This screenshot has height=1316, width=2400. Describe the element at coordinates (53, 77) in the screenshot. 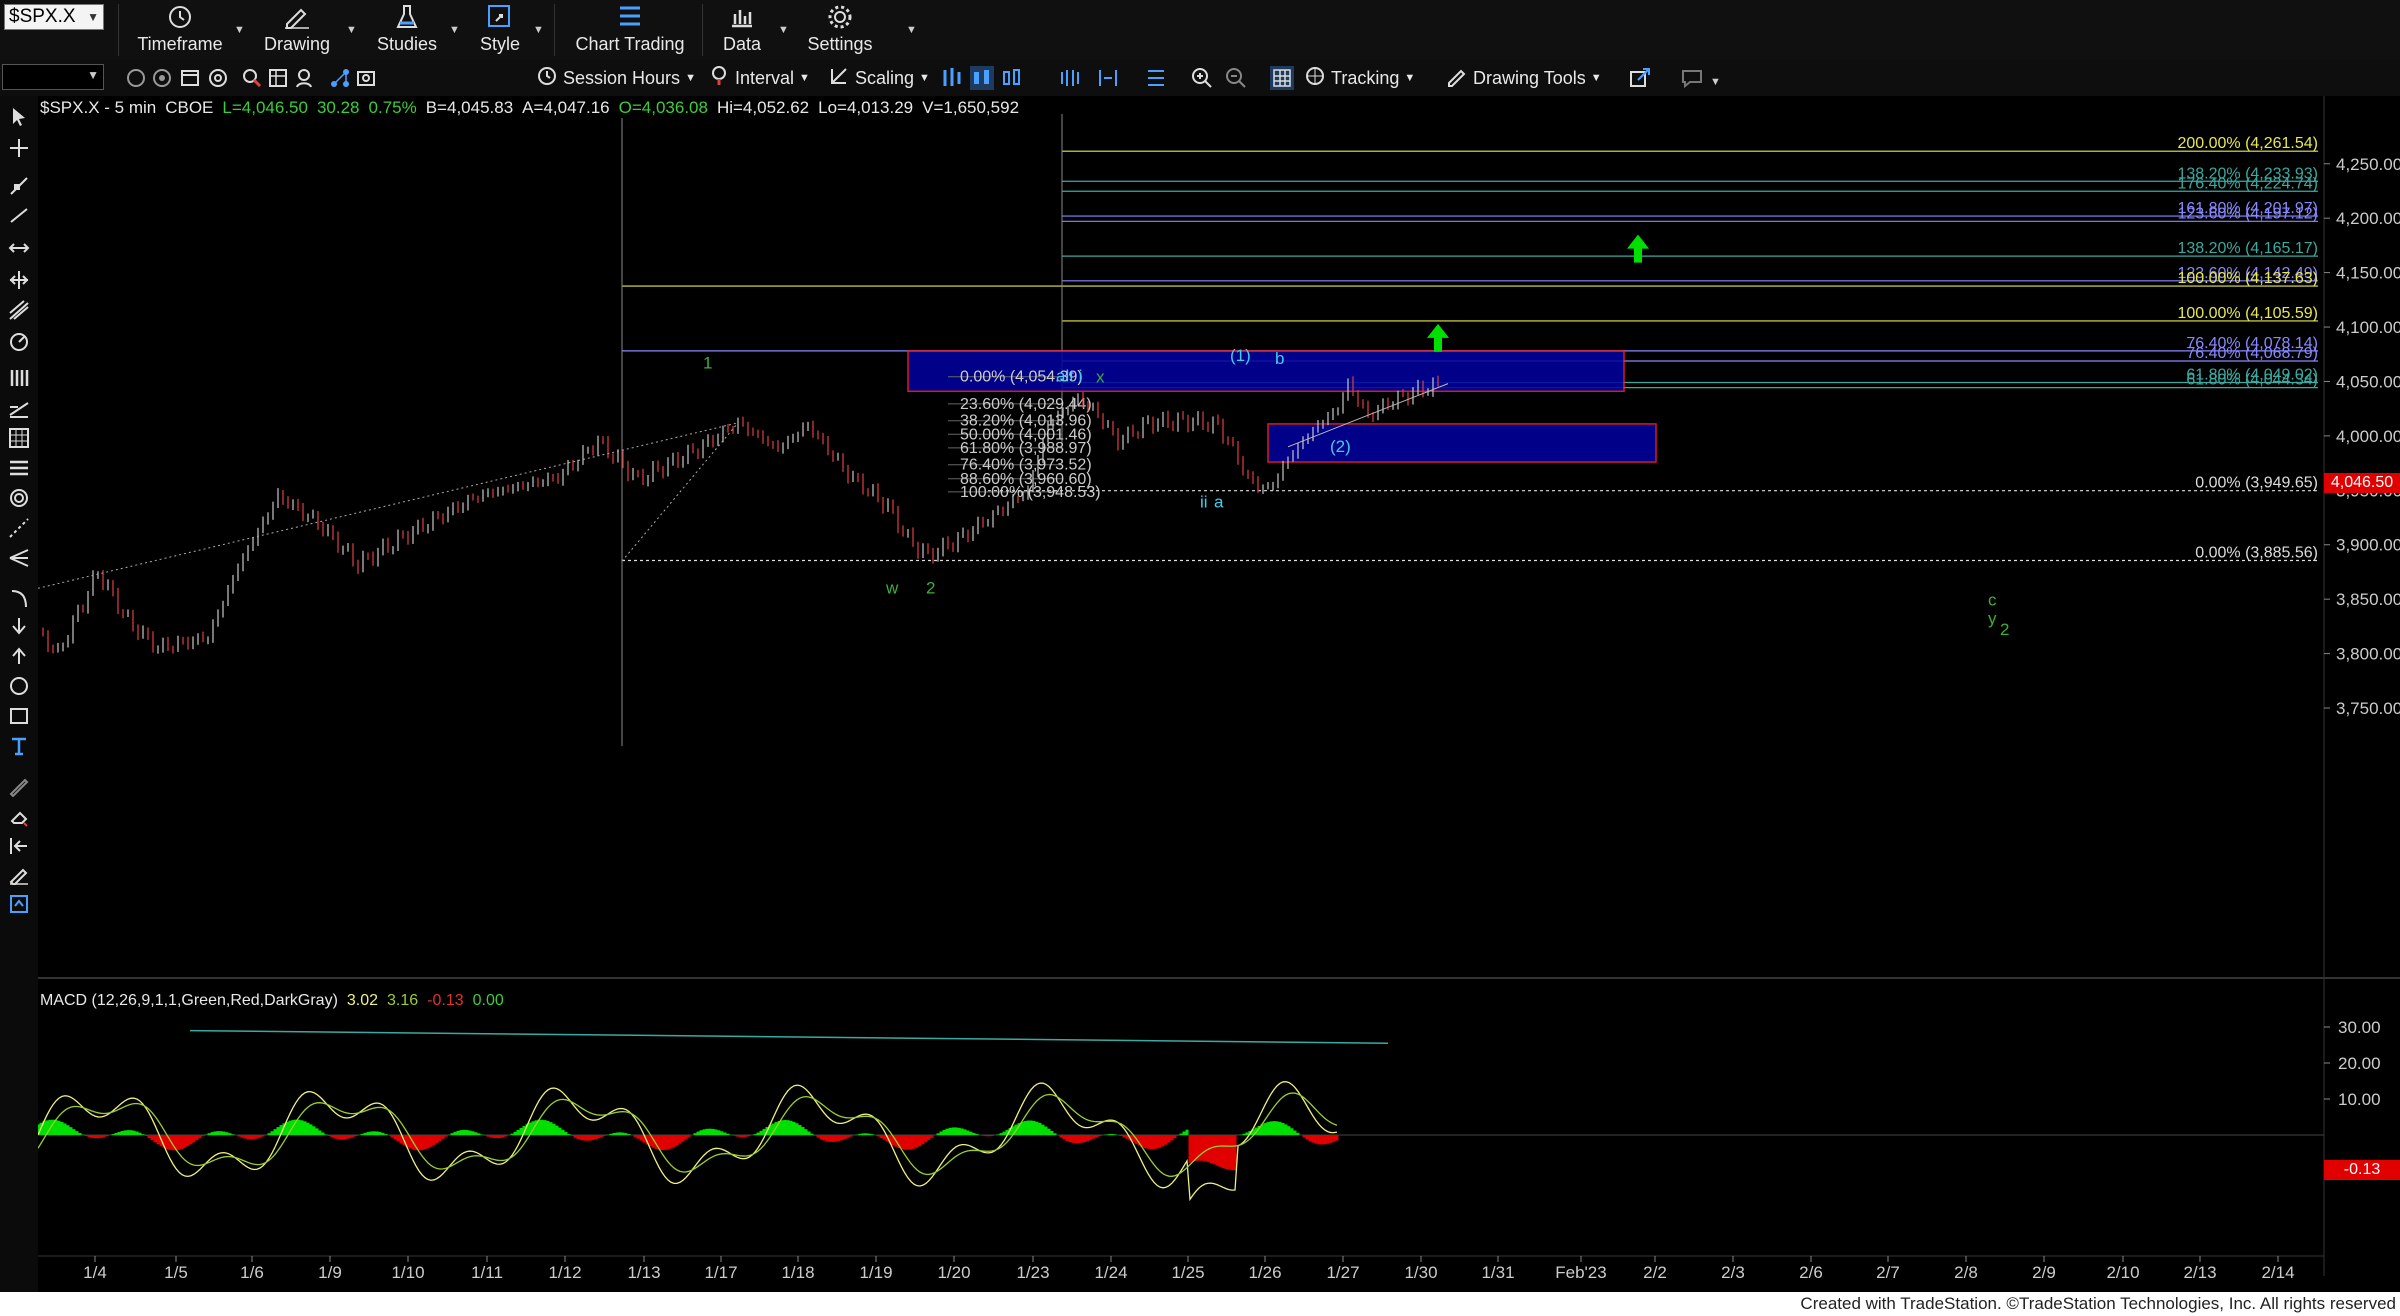

I see `workspace-select: ▼` at that location.